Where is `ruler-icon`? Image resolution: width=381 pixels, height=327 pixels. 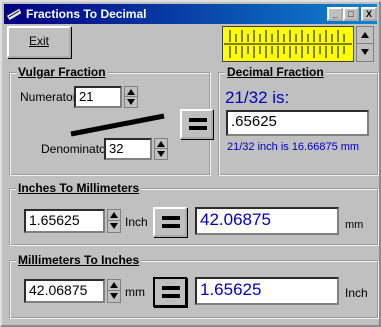
ruler-icon is located at coordinates (14, 14).